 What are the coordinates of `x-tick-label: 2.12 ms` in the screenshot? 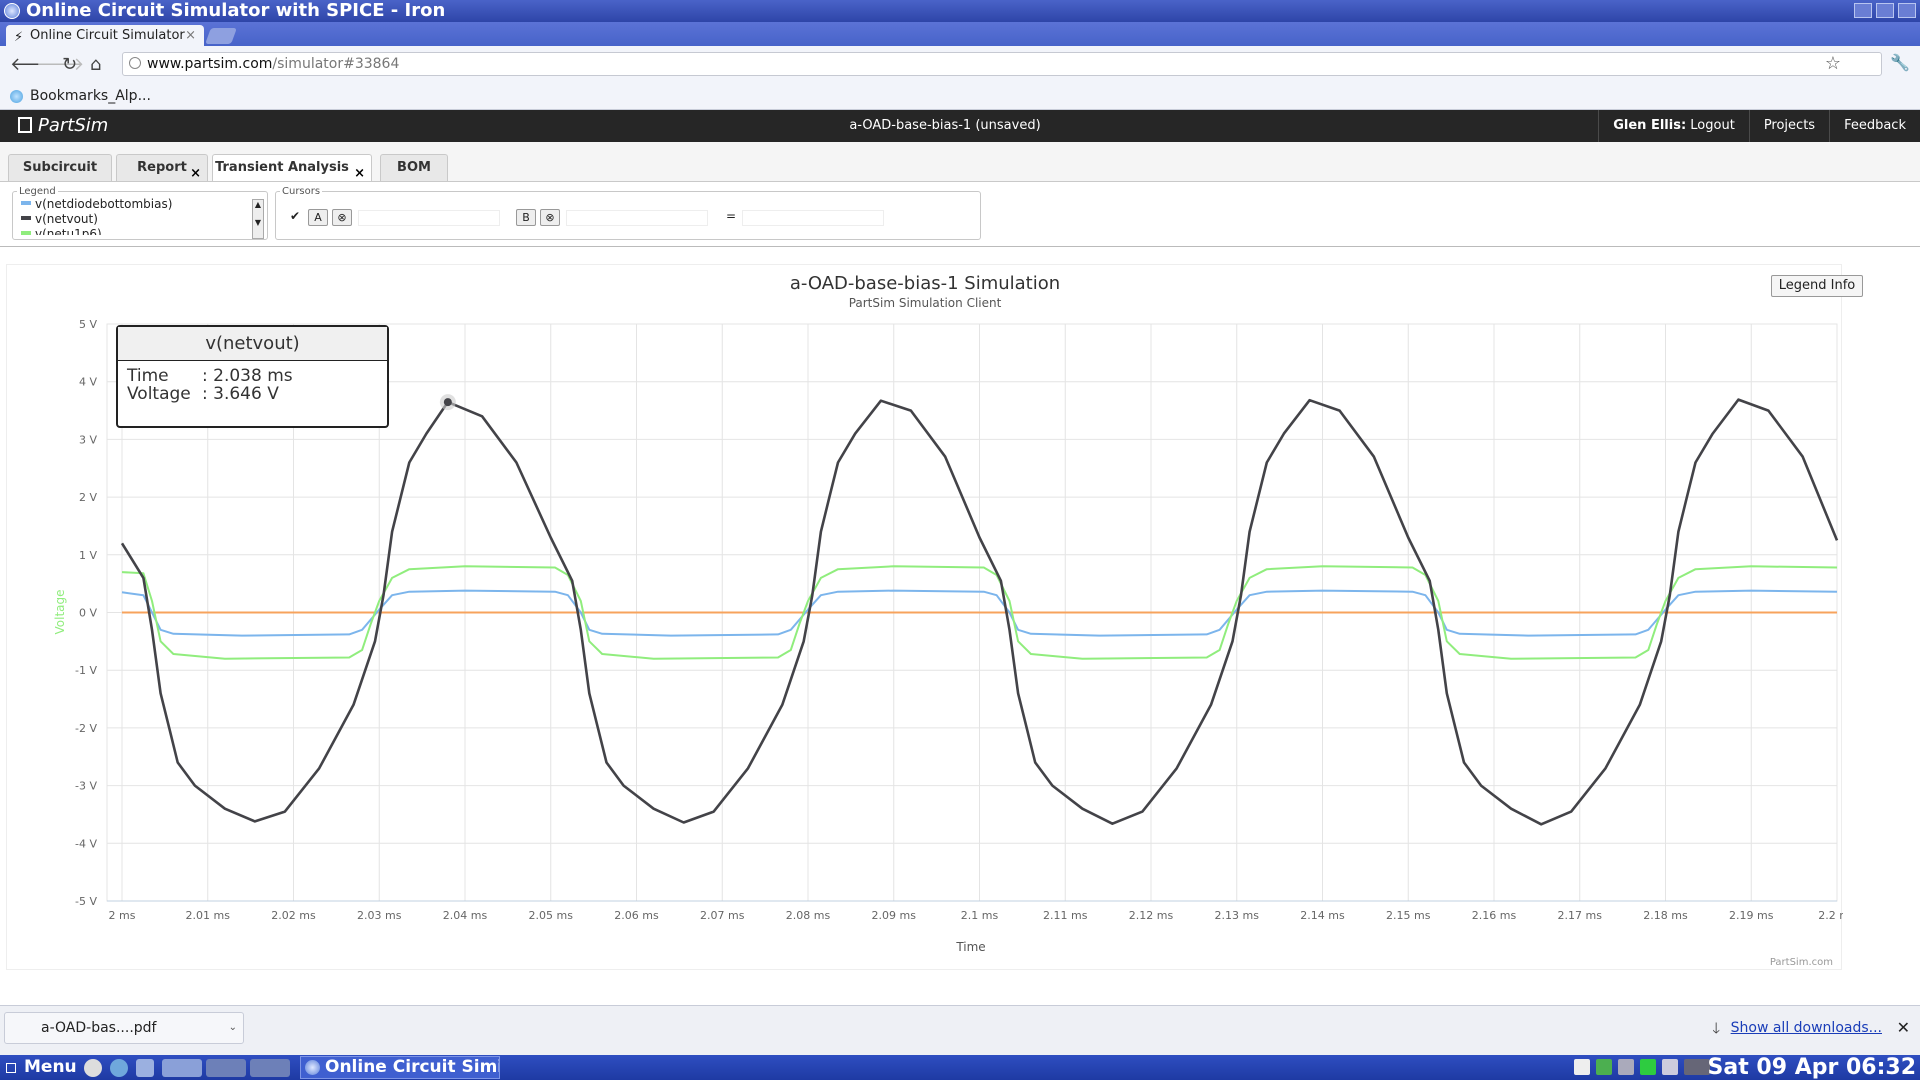 It's located at (1151, 915).